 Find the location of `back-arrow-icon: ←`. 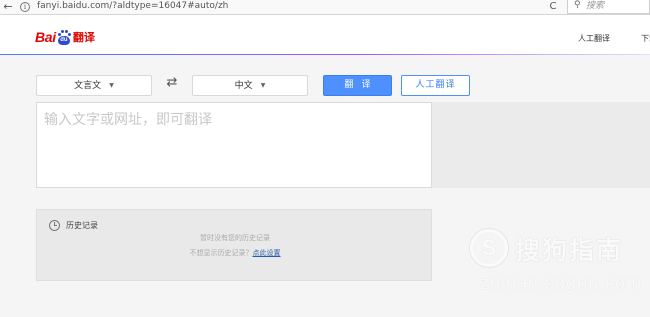

back-arrow-icon: ← is located at coordinates (8, 7).